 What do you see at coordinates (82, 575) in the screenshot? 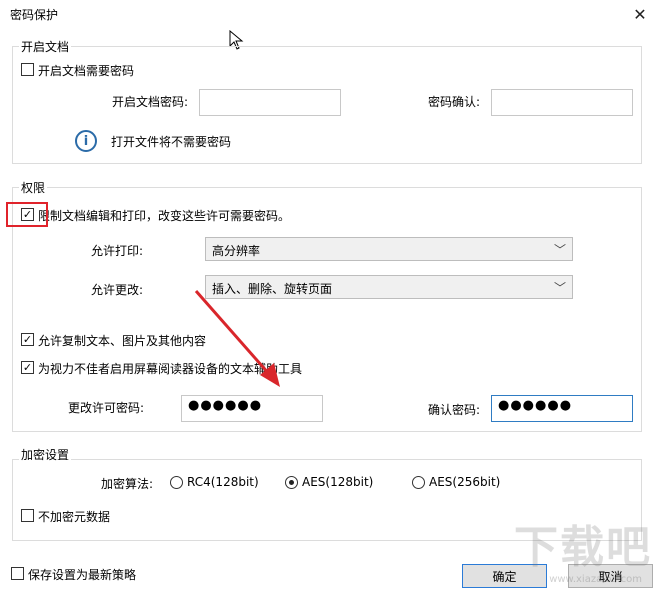
I see `save-policy-label: 保存设置为最新策略` at bounding box center [82, 575].